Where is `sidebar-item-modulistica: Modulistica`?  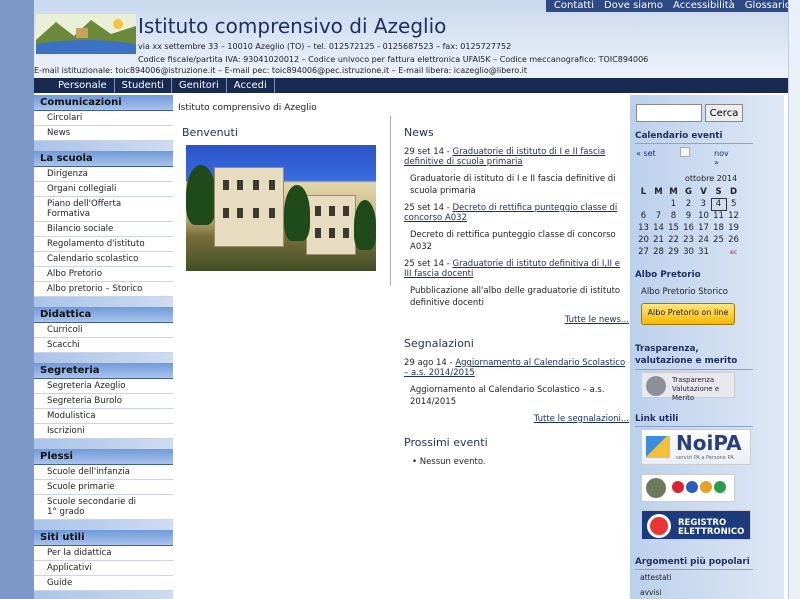
sidebar-item-modulistica: Modulistica is located at coordinates (103, 416).